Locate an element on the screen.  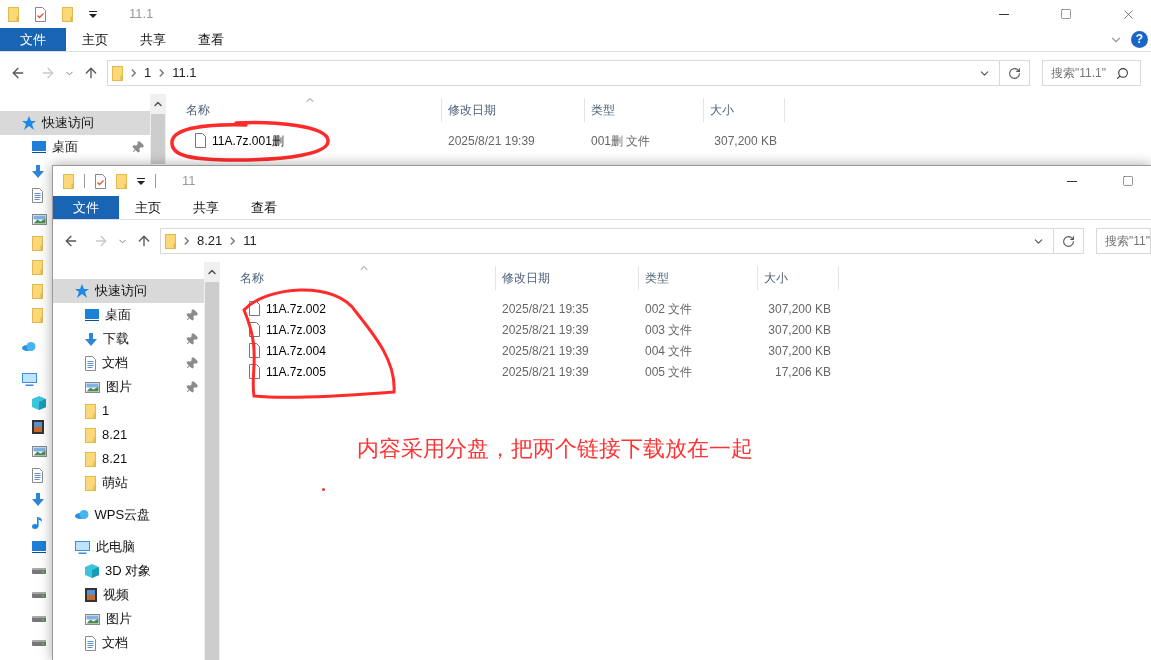
sidebar-item: 1 is located at coordinates (128, 411).